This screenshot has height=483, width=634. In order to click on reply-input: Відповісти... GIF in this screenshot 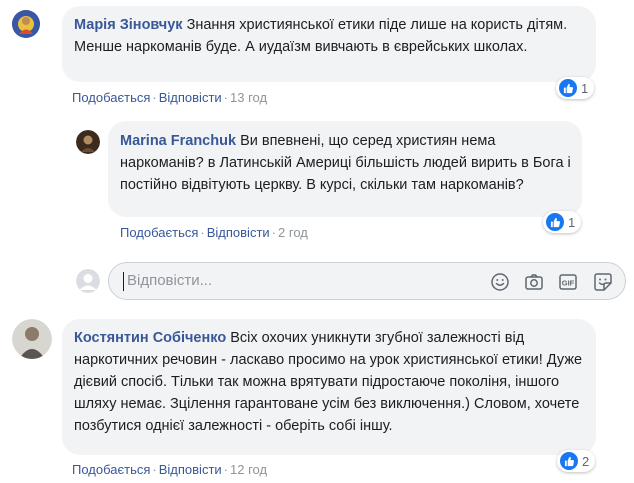, I will do `click(367, 281)`.